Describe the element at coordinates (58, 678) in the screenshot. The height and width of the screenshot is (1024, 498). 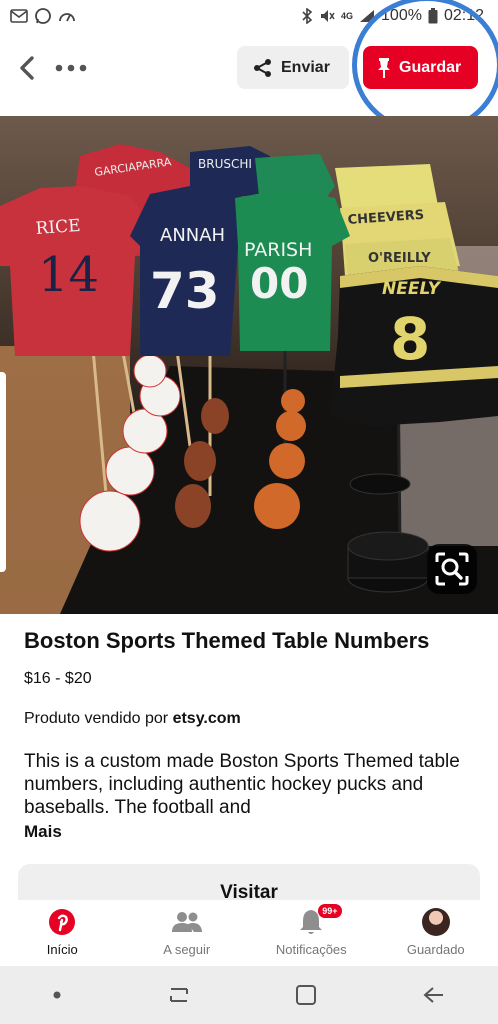
I see `pin-price: $16 - $20` at that location.